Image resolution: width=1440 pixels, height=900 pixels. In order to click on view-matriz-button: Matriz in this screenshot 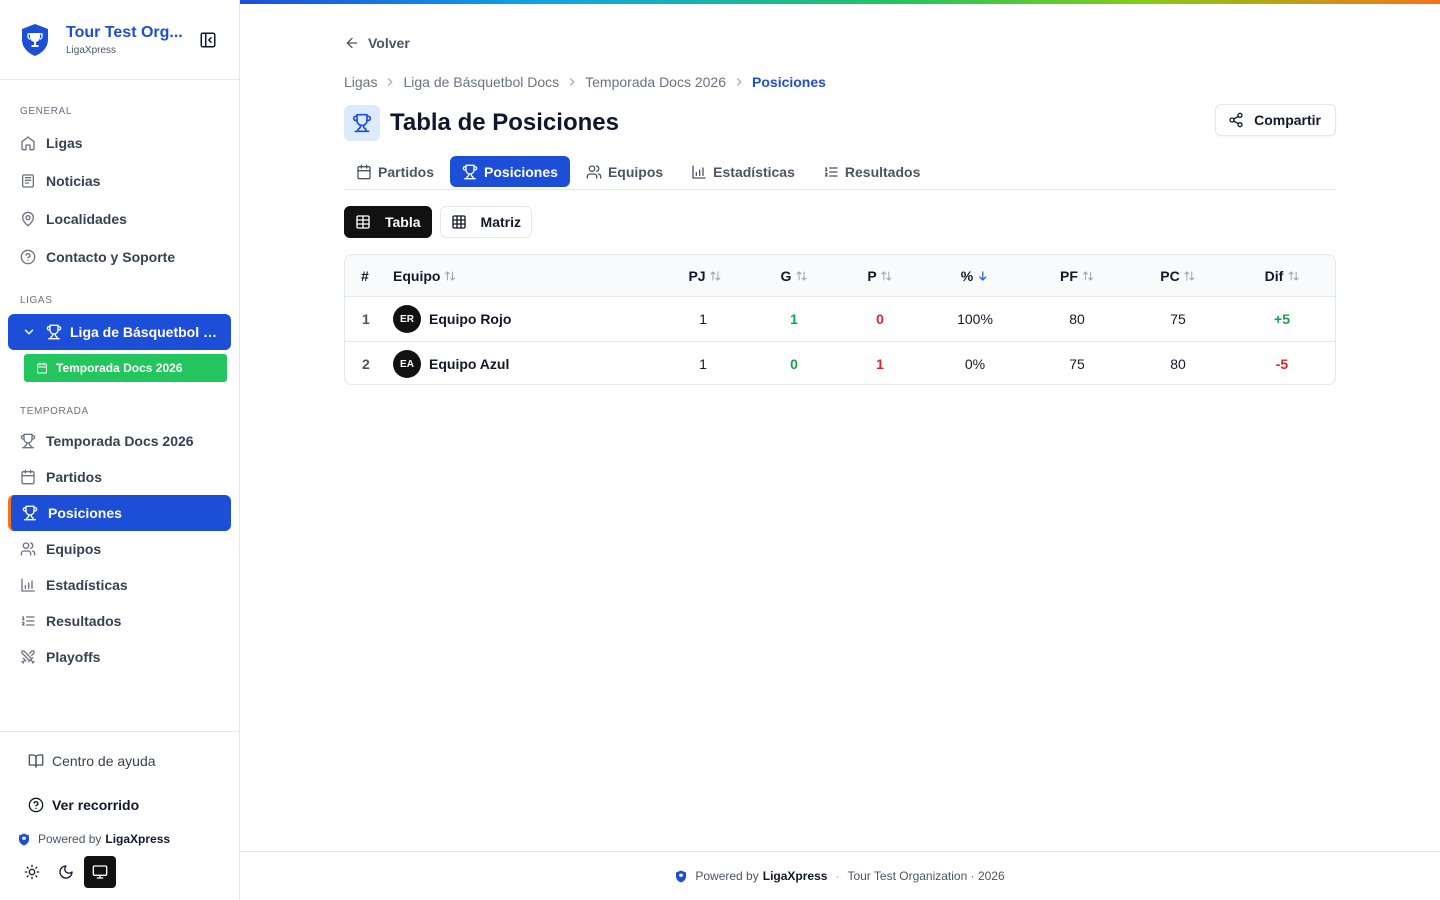, I will do `click(485, 222)`.